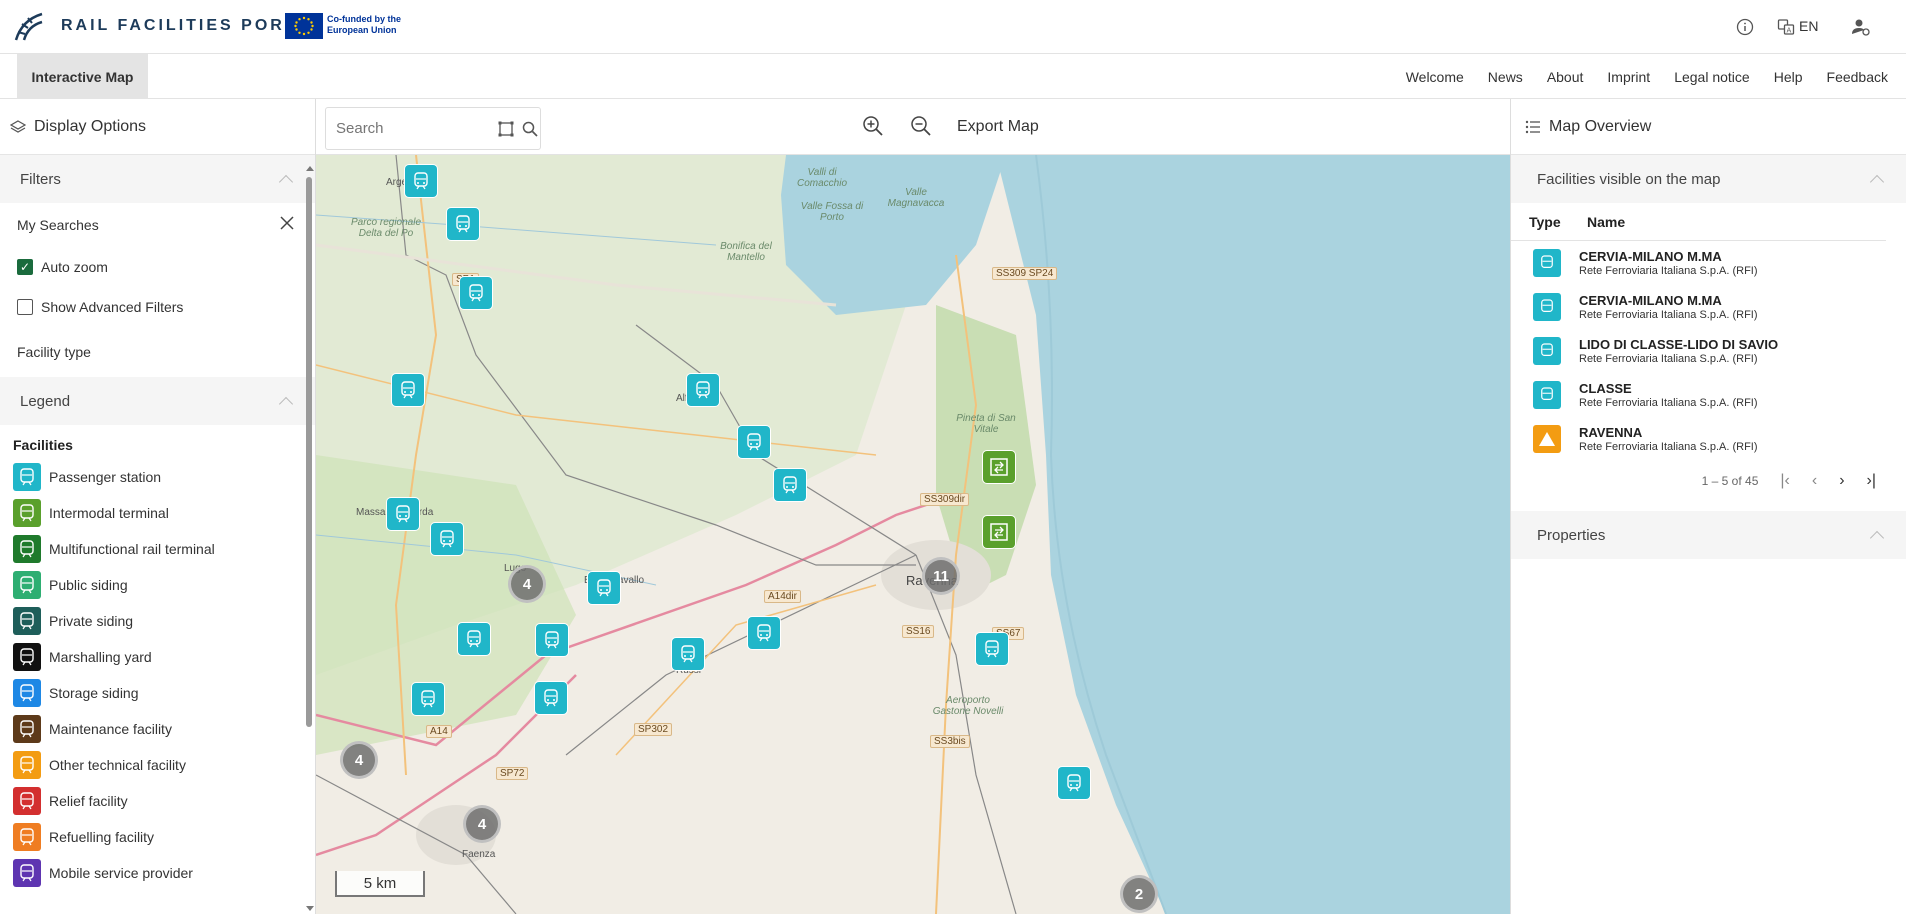 The height and width of the screenshot is (914, 1906). I want to click on map-overview-header: Map Overview, so click(1708, 127).